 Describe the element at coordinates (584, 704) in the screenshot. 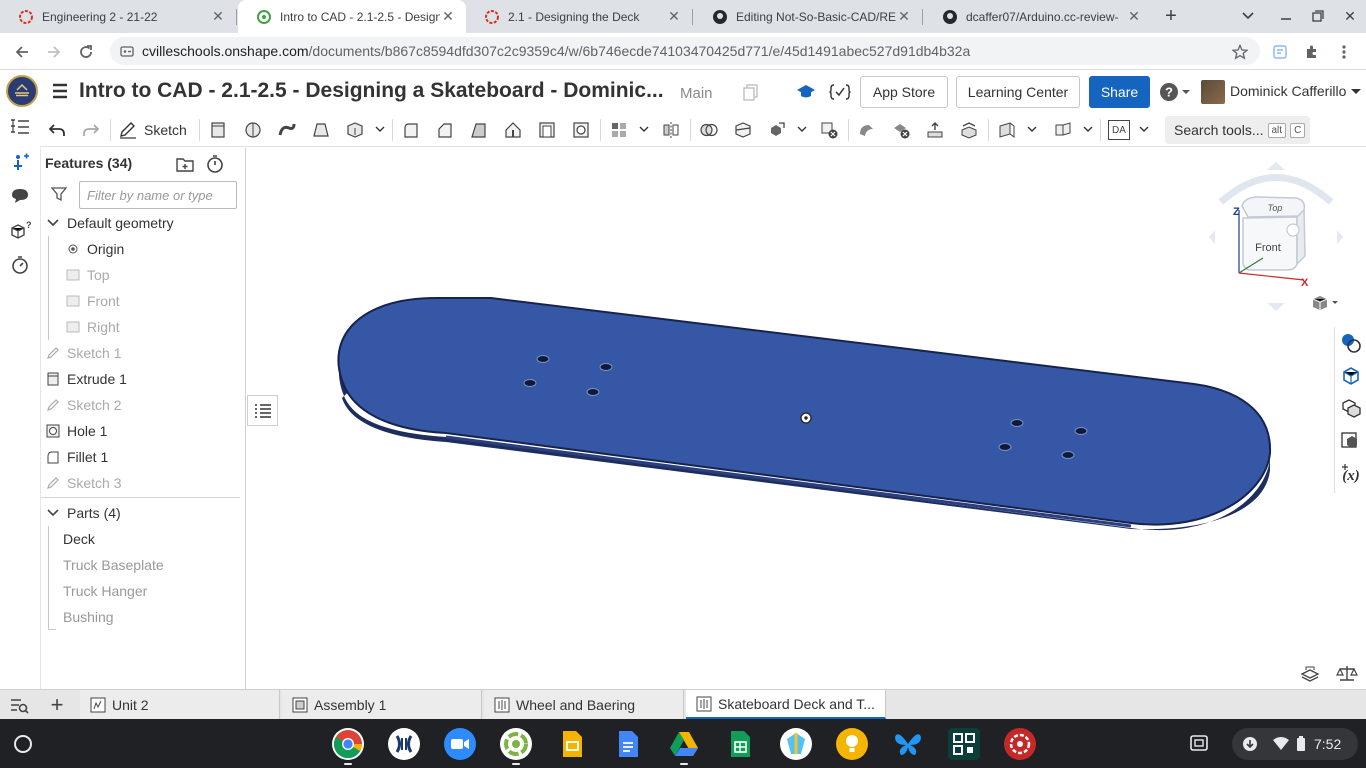

I see `tab-wheel-and-baering: Wheel and Baering` at that location.